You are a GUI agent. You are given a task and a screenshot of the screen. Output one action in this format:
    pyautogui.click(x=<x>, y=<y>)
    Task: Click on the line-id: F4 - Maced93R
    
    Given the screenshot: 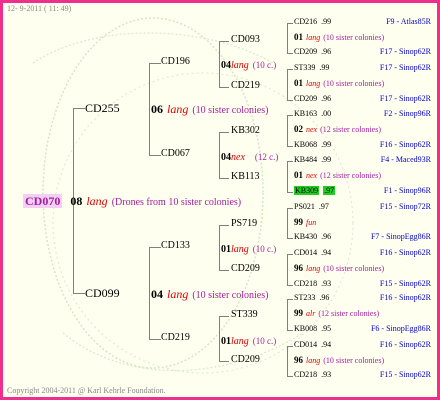 What is the action you would take?
    pyautogui.click(x=405, y=159)
    